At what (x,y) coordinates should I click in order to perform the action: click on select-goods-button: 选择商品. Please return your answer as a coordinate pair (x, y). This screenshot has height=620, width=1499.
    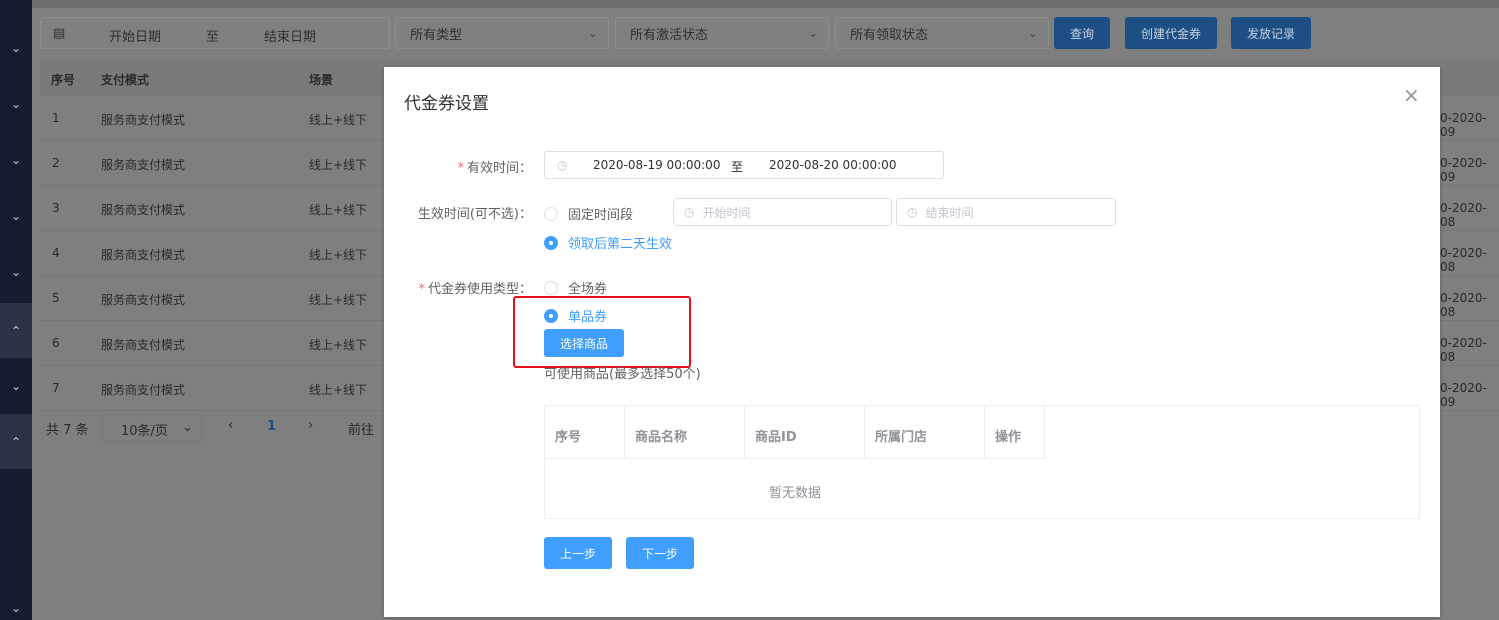
    Looking at the image, I should click on (584, 343).